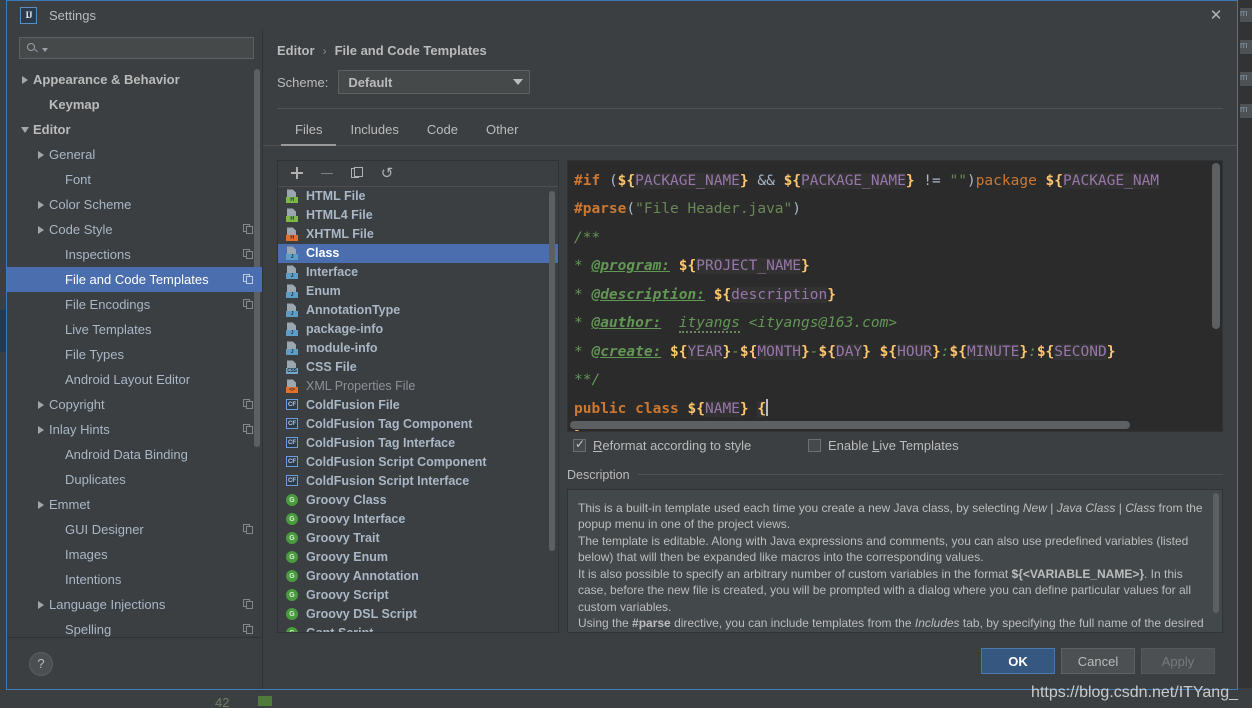 This screenshot has height=708, width=1252. What do you see at coordinates (134, 479) in the screenshot?
I see `sidebar-item-duplicates: Duplicates` at bounding box center [134, 479].